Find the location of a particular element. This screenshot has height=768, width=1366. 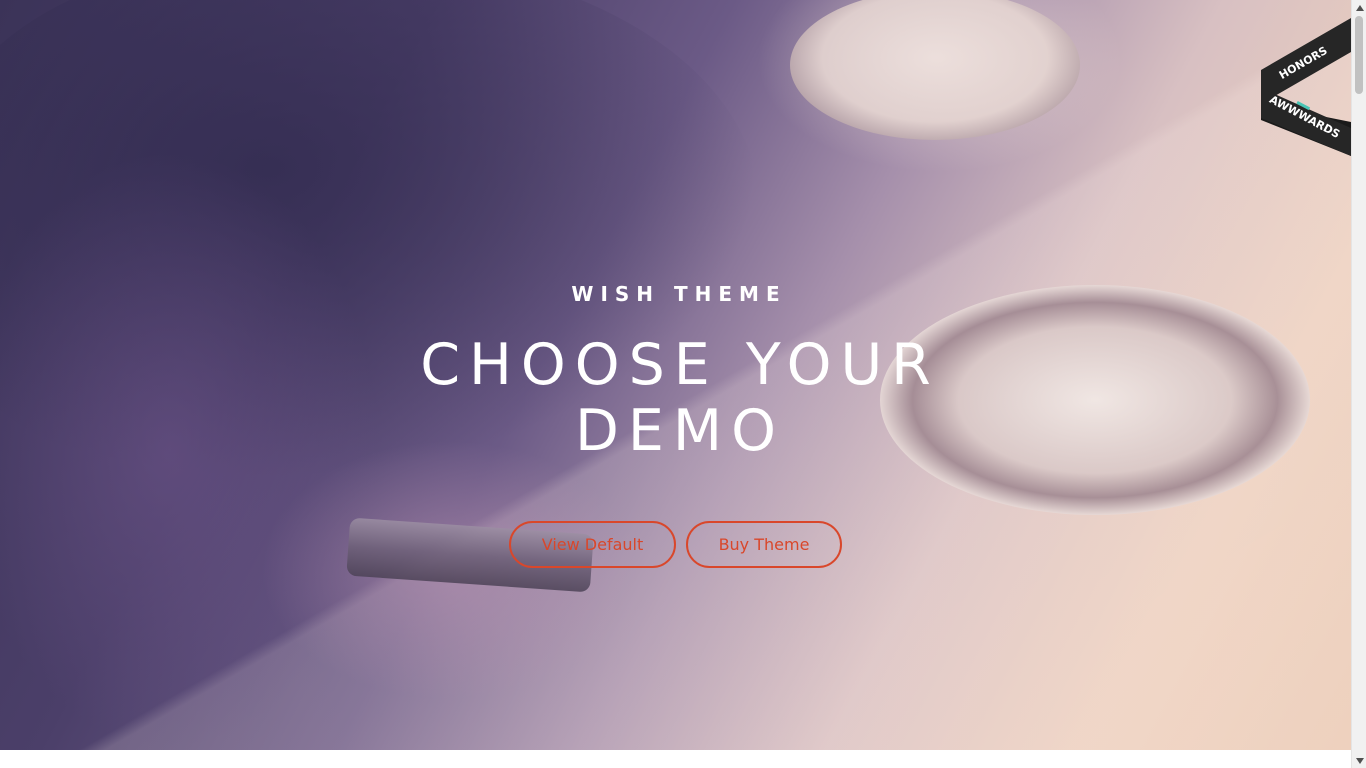

theme-name: WISH THEME is located at coordinates (679, 294).